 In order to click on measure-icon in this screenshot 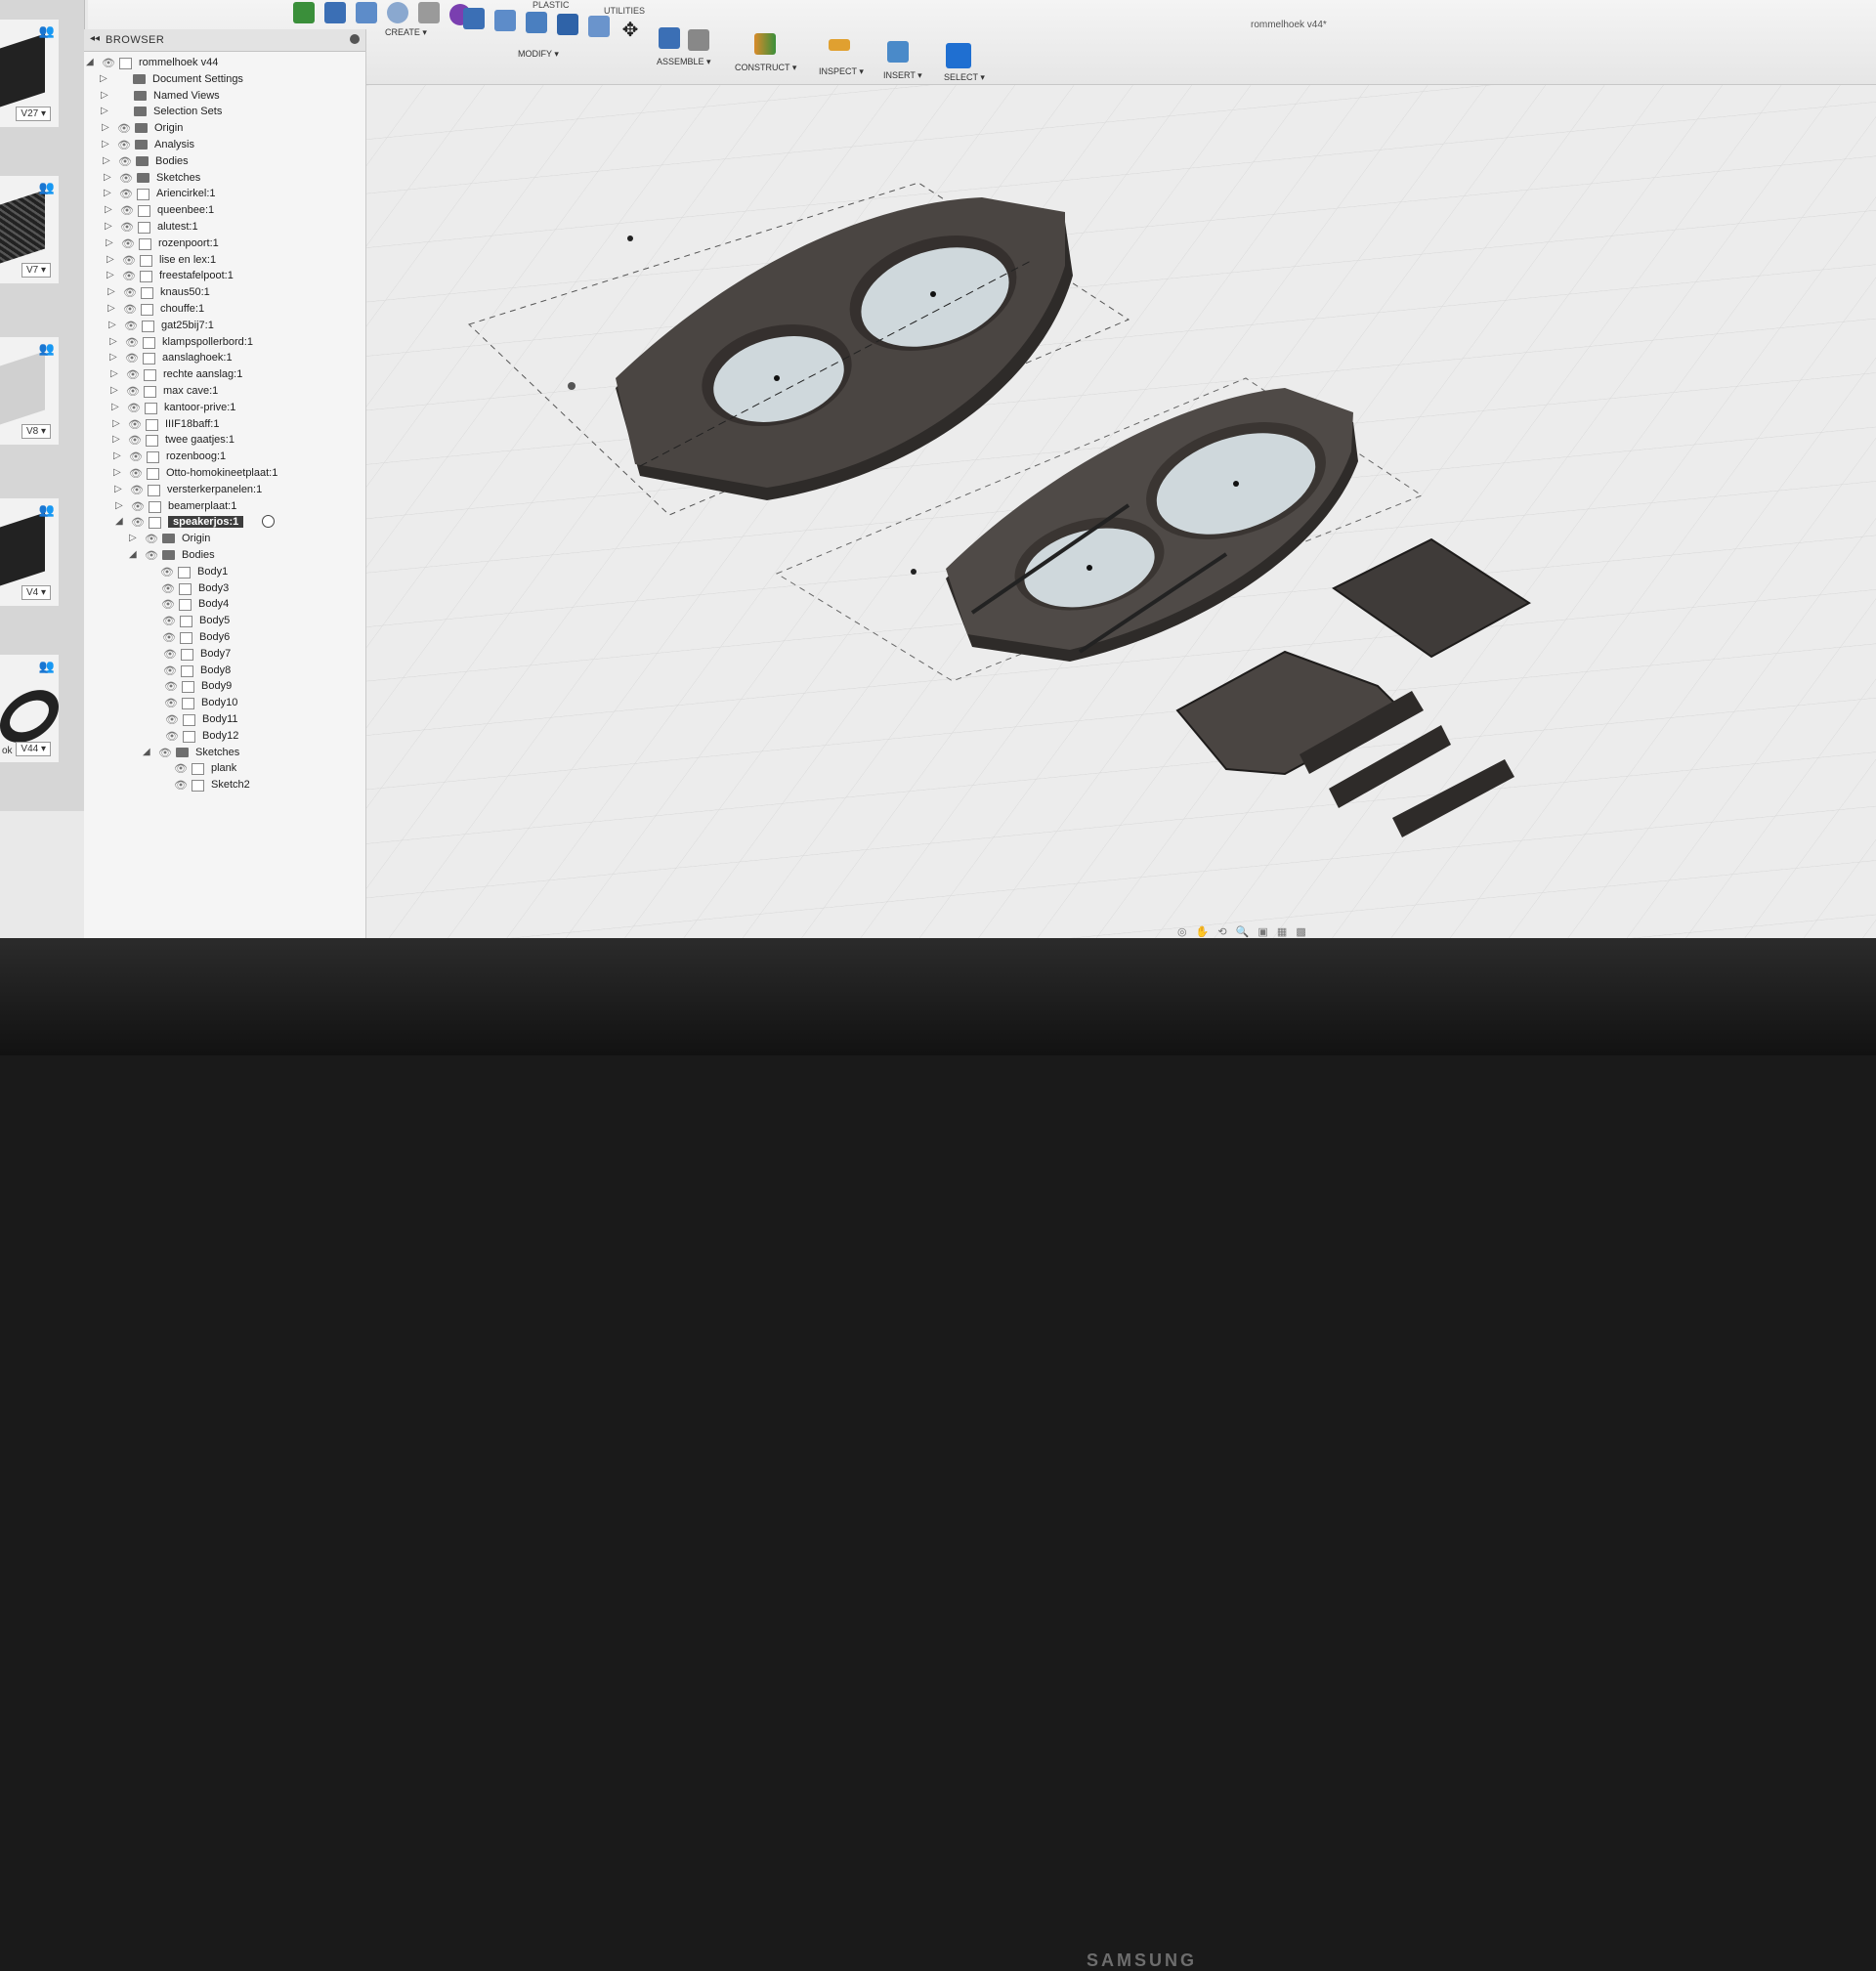, I will do `click(839, 45)`.